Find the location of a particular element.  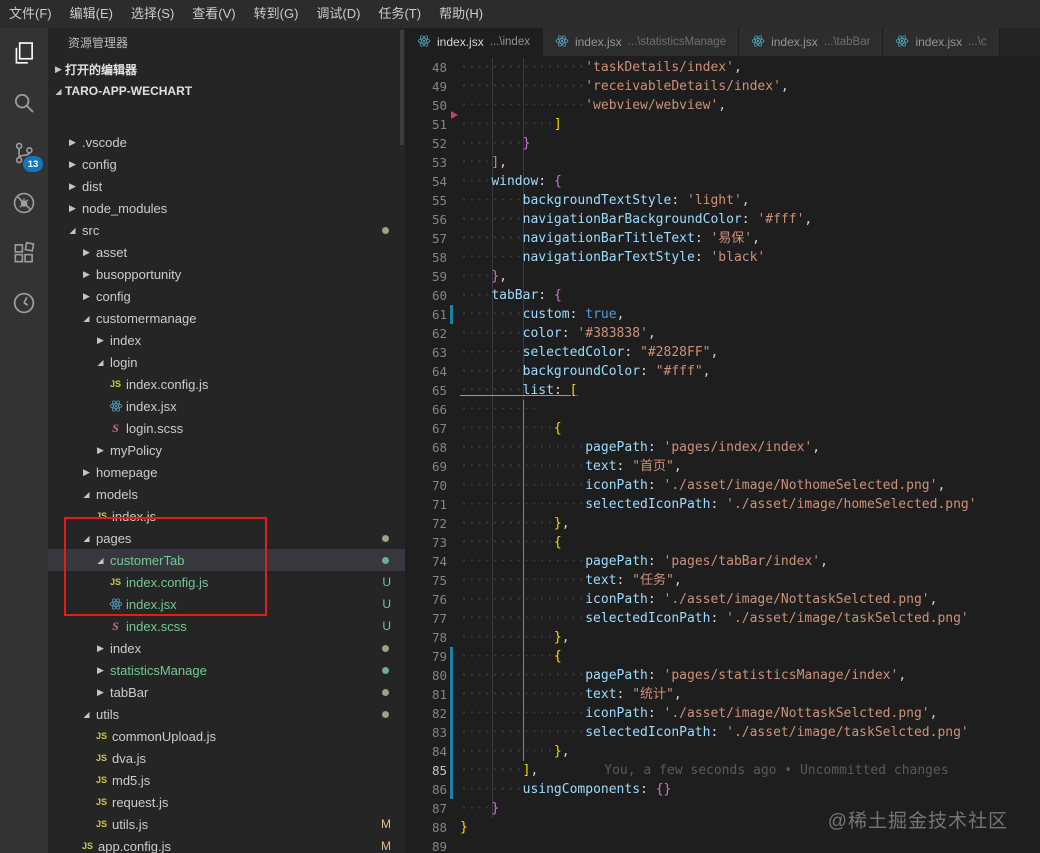

tab-3: index.jsx ...\tabBar is located at coordinates (811, 42).